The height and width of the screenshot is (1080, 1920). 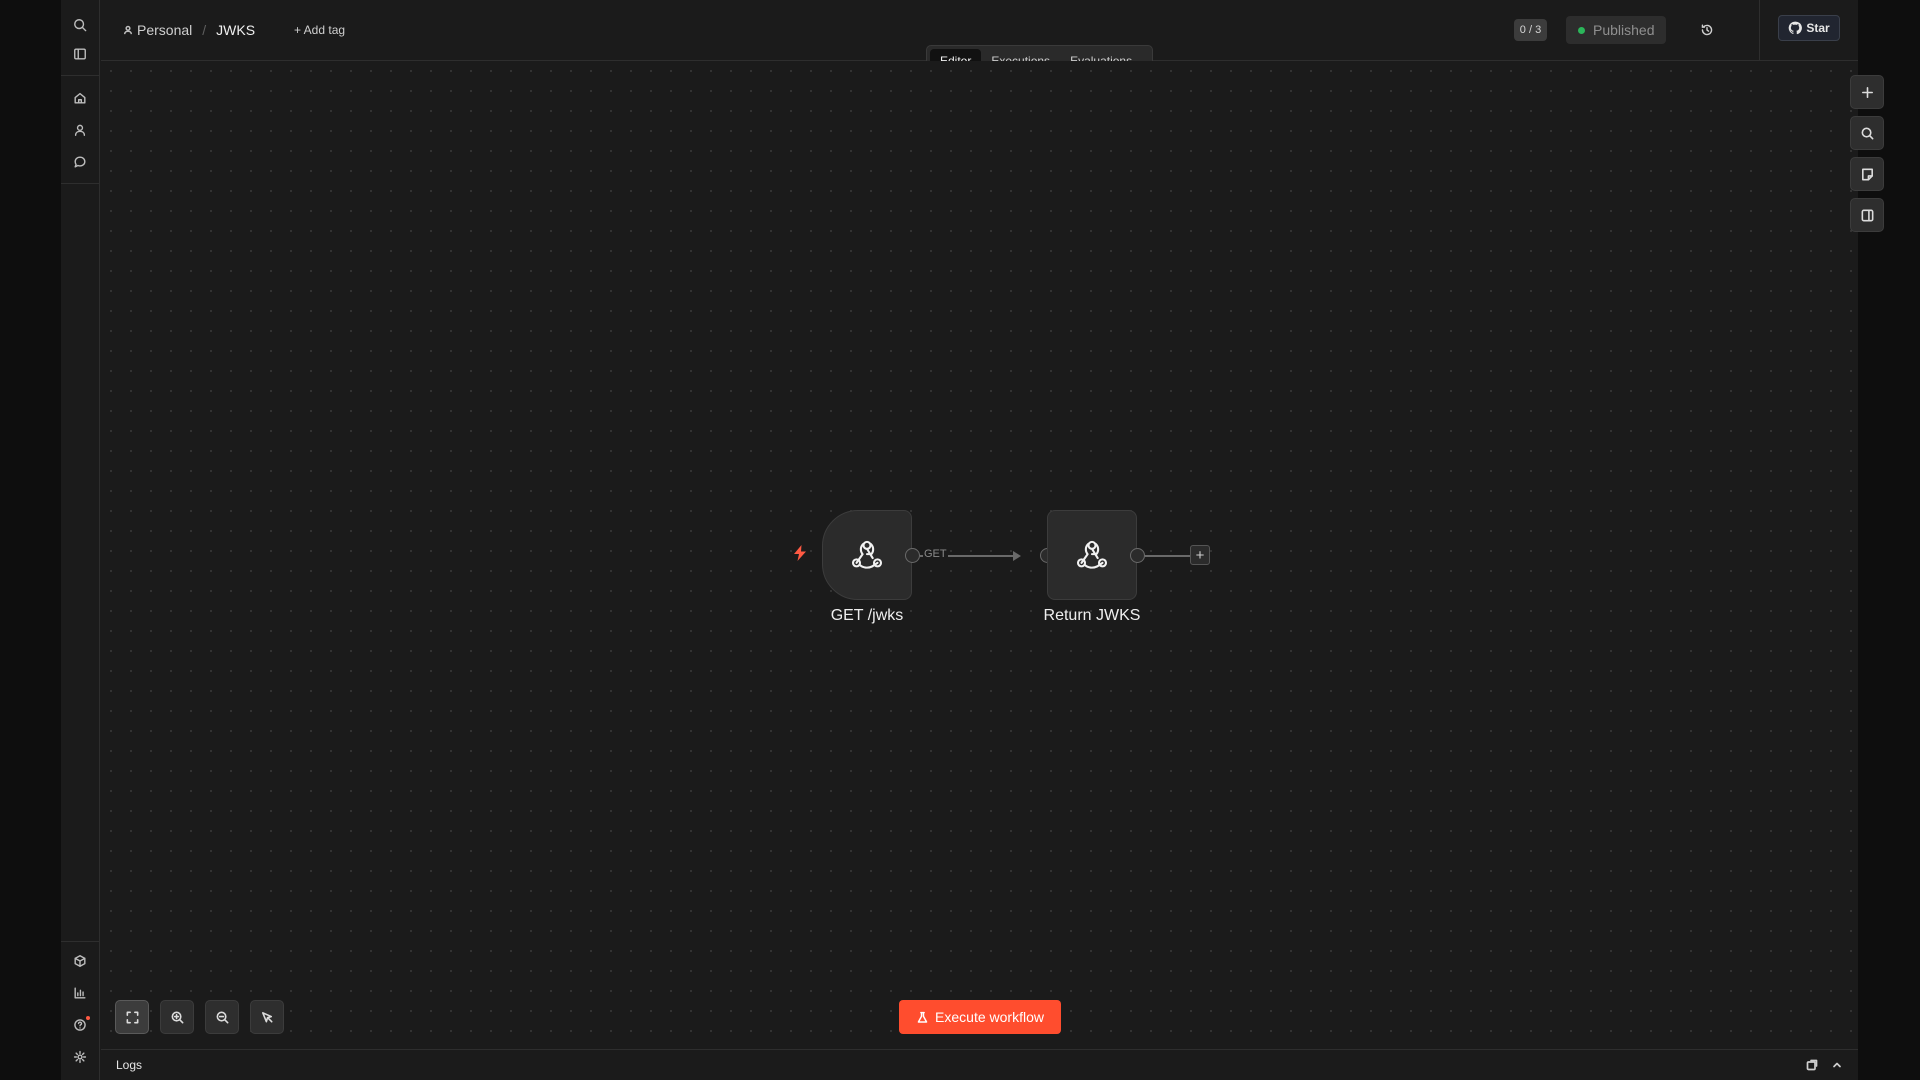 What do you see at coordinates (80, 130) in the screenshot?
I see `user-icon` at bounding box center [80, 130].